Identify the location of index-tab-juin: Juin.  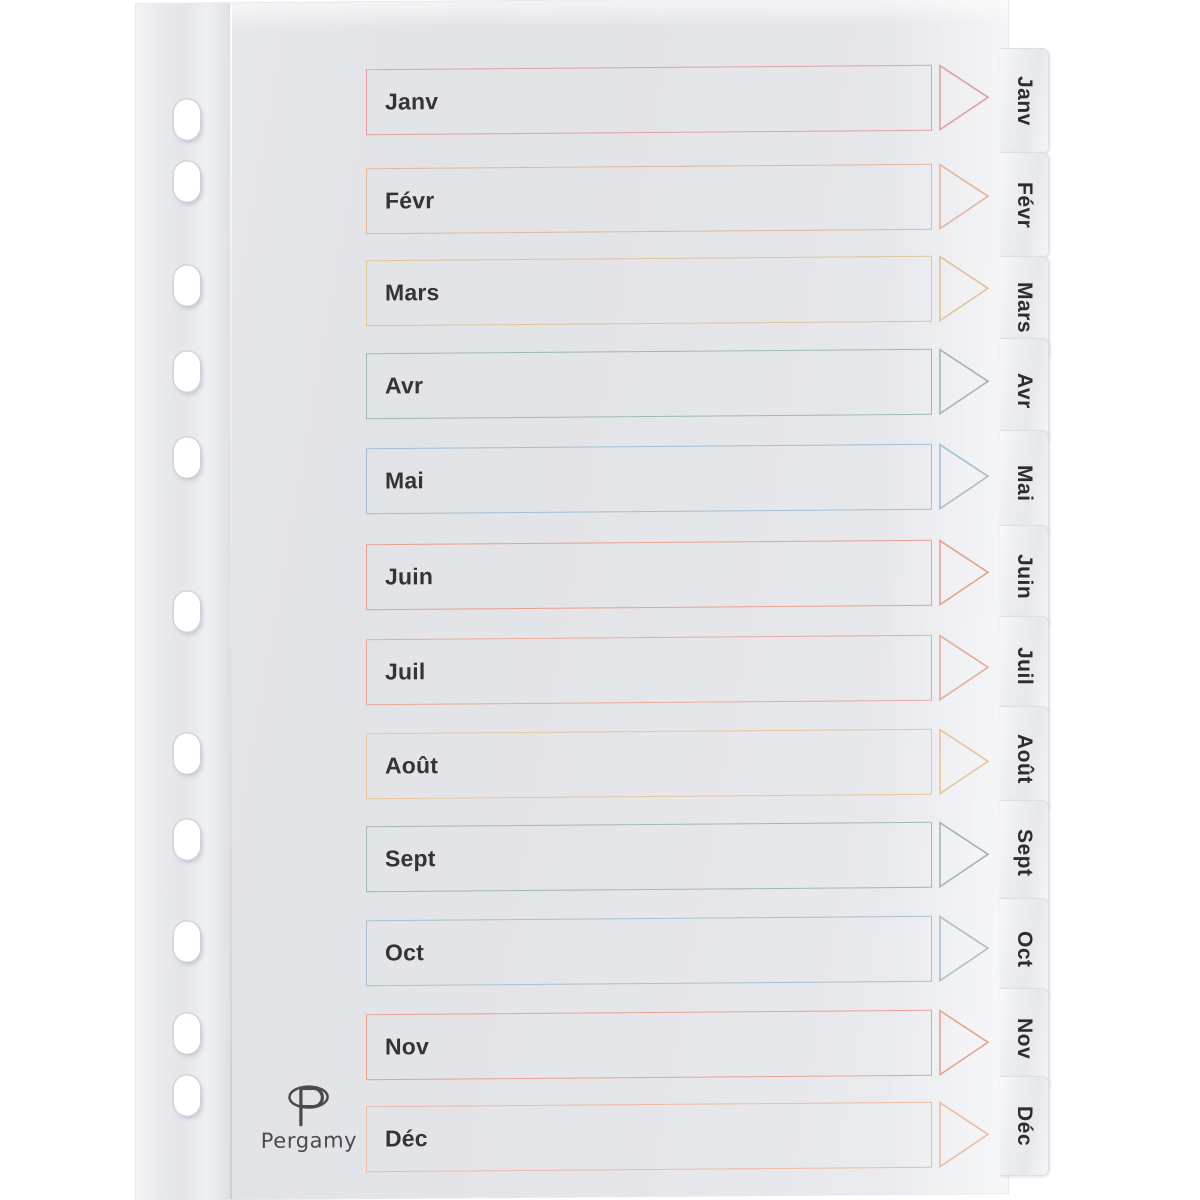
(1024, 577).